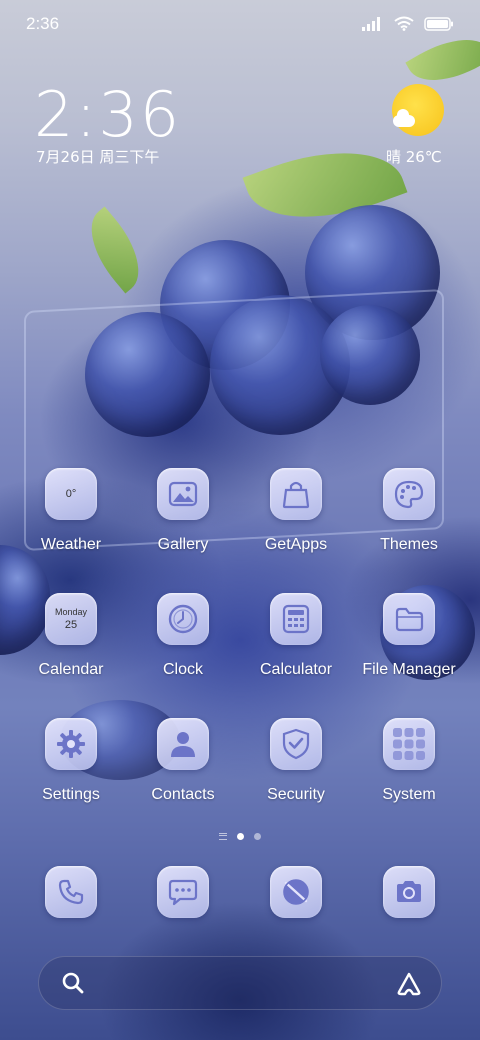 The image size is (480, 1040). I want to click on app-calculator: Calculator, so click(296, 636).